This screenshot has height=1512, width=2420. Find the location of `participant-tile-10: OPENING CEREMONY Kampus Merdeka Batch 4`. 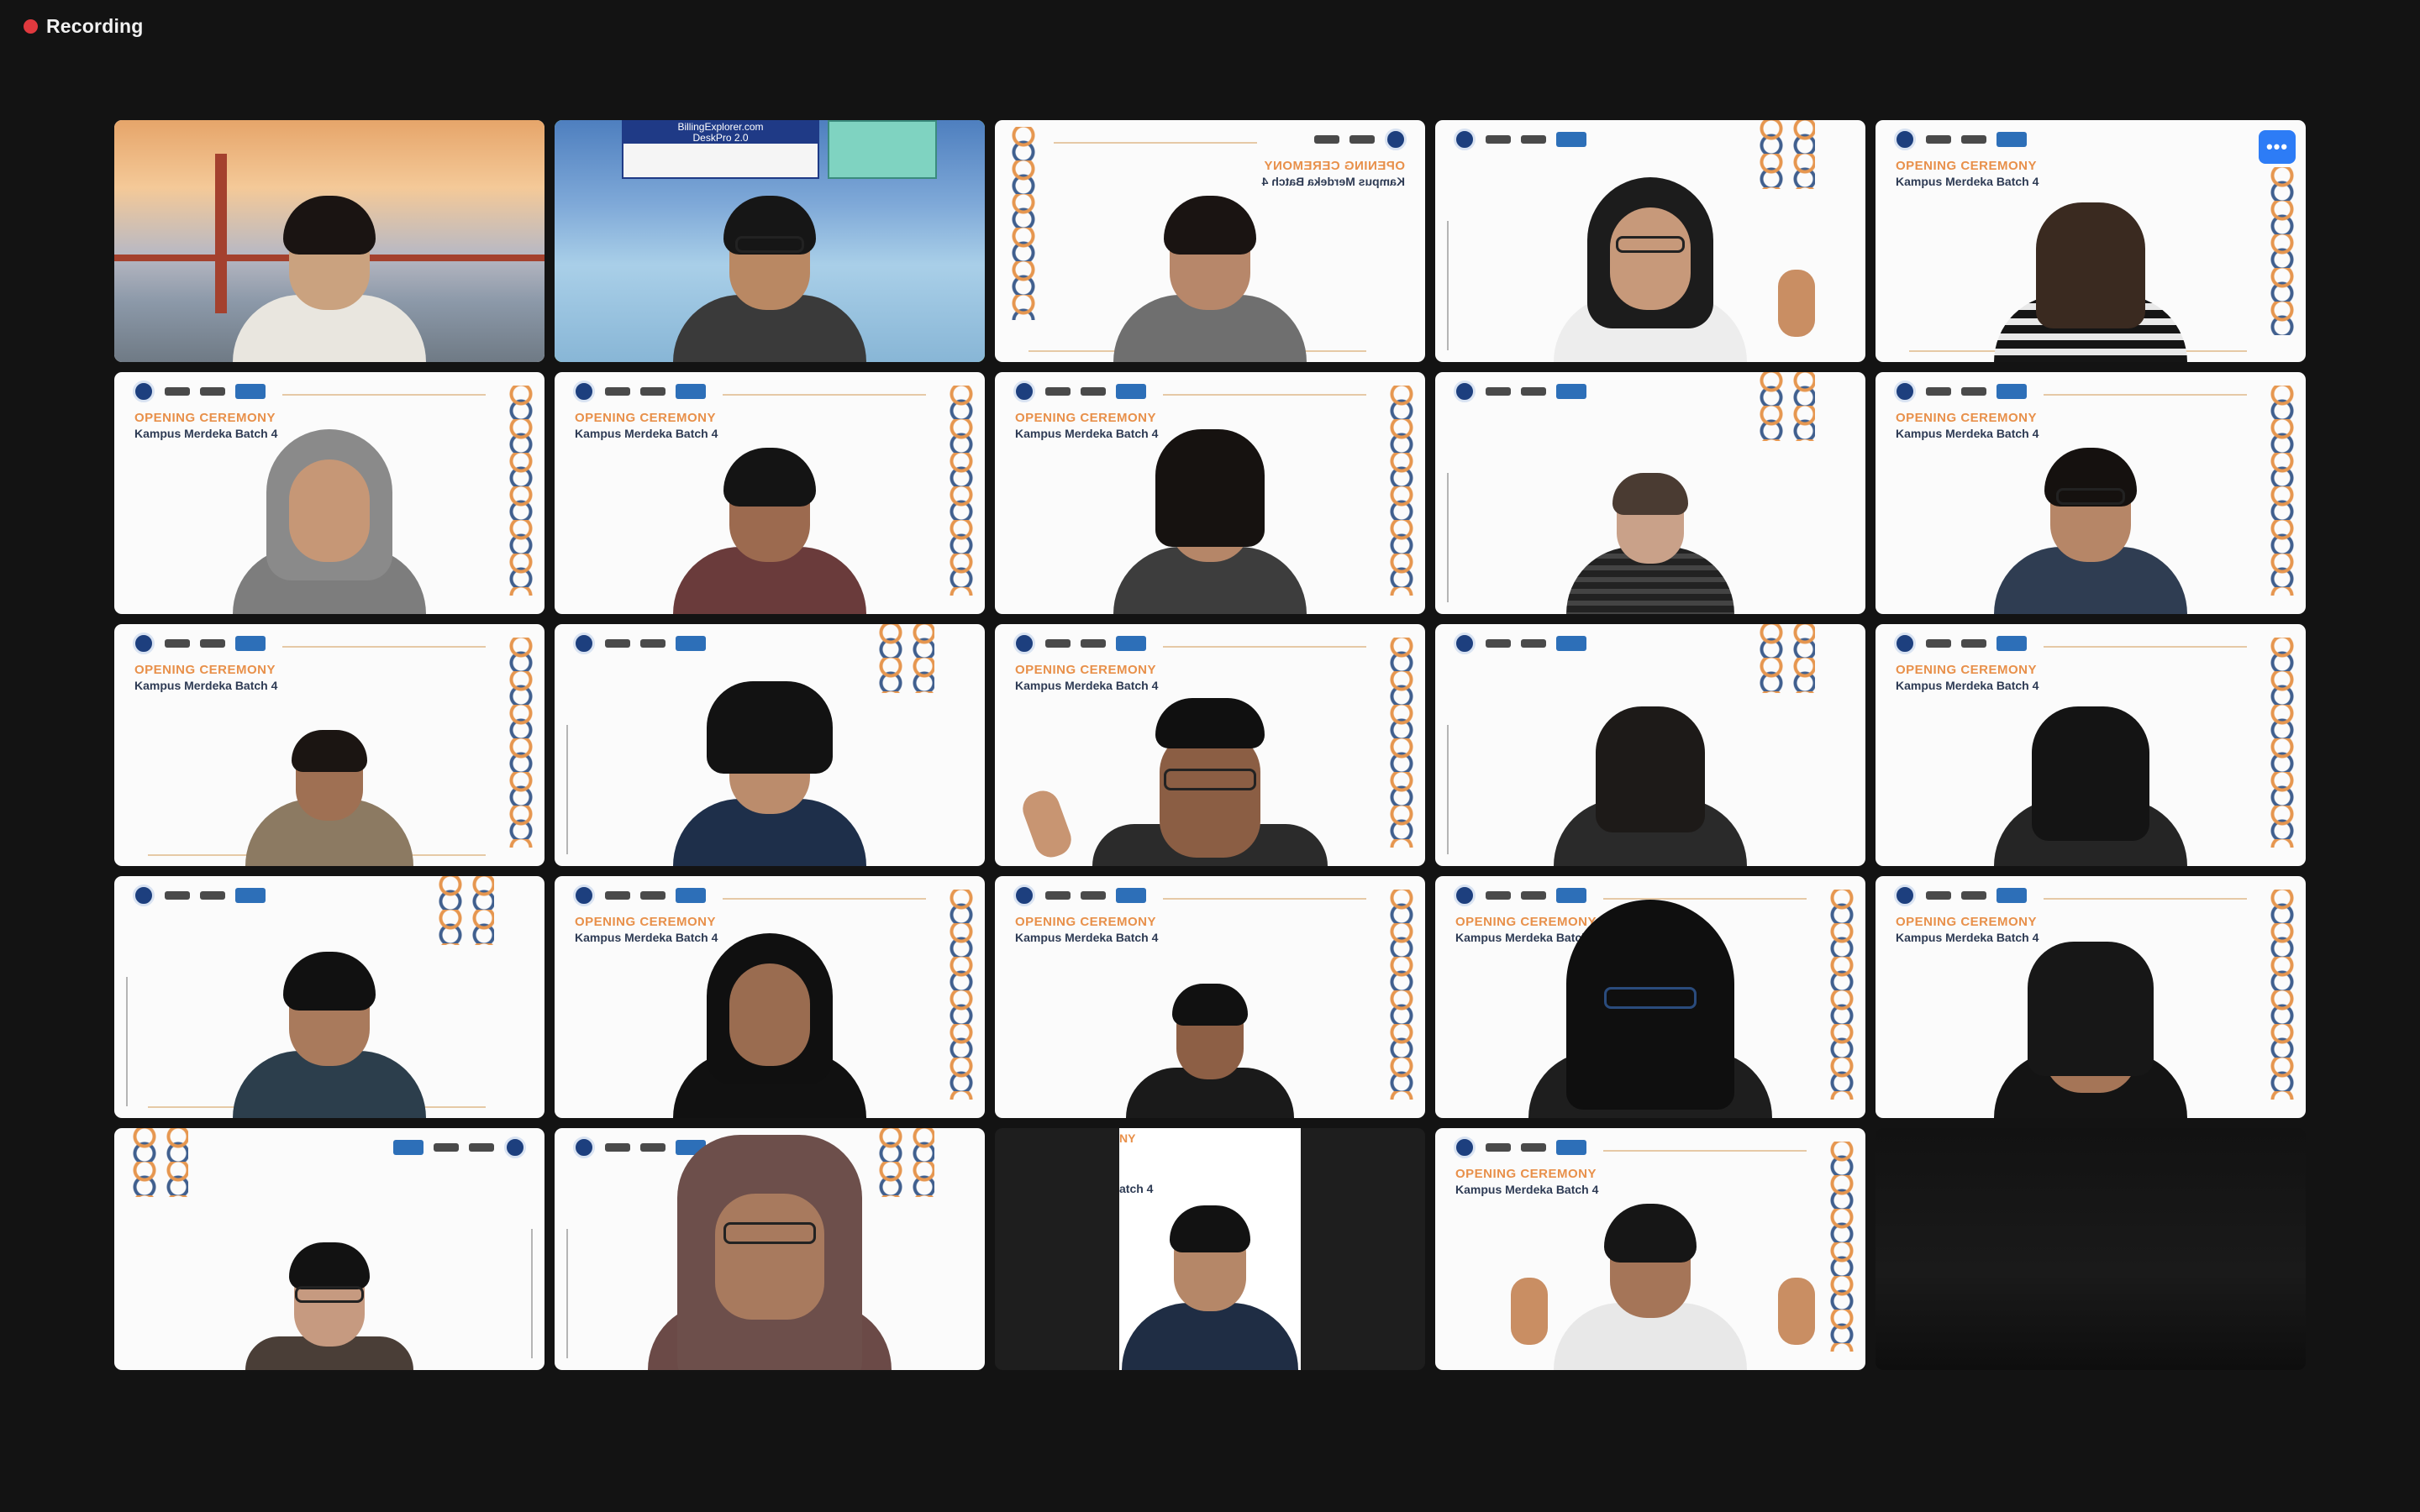

participant-tile-10: OPENING CEREMONY Kampus Merdeka Batch 4 is located at coordinates (2091, 493).